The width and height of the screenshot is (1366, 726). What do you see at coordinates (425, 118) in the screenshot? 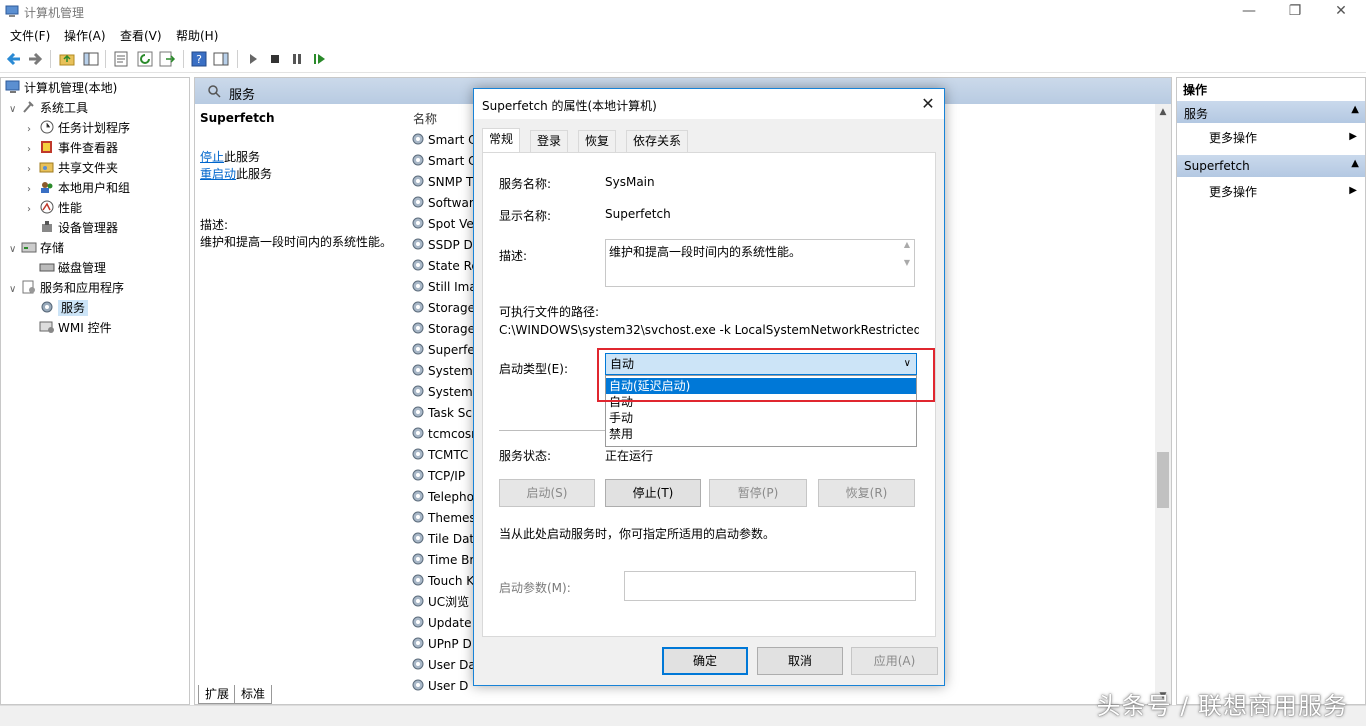
I see `column-header-name: 名称` at bounding box center [425, 118].